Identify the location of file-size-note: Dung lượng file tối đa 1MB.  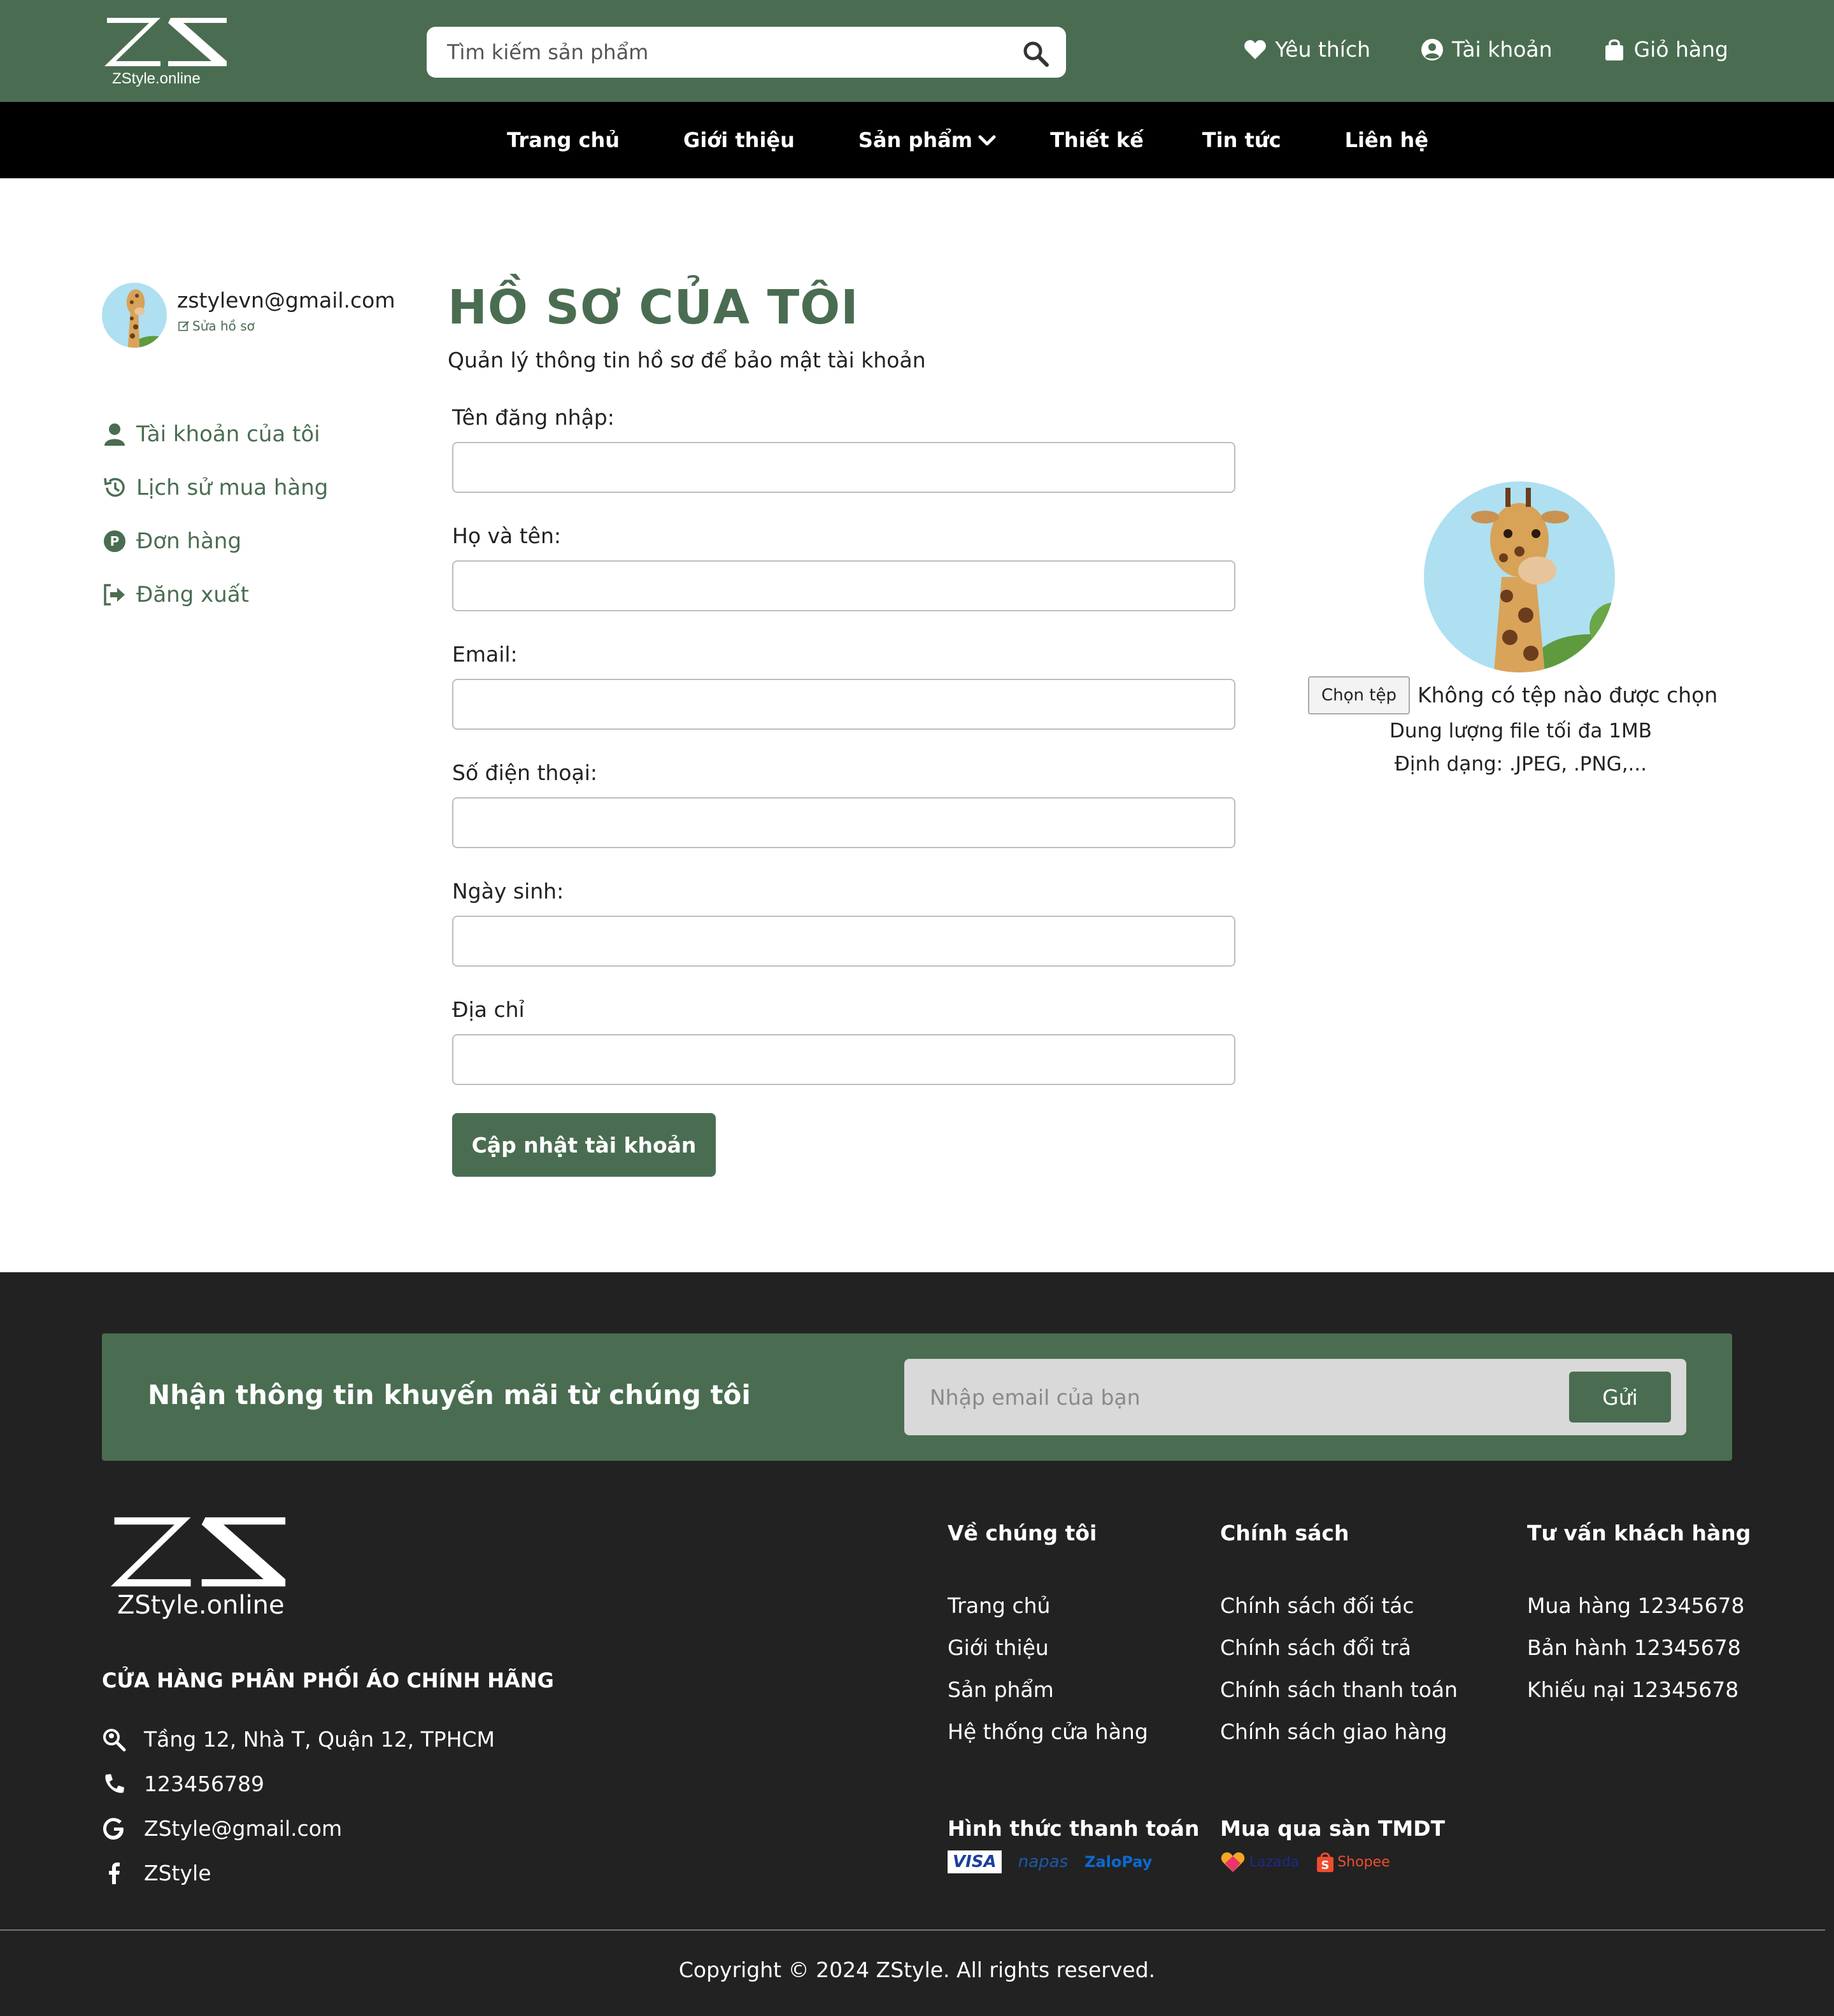
(1521, 731).